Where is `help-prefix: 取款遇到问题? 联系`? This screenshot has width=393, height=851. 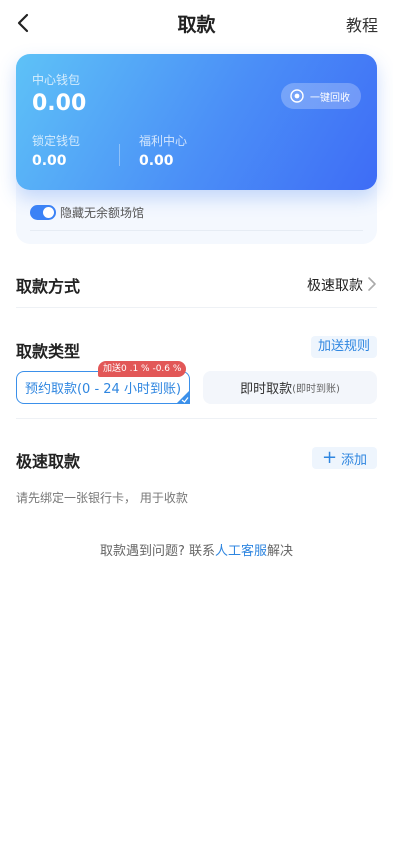 help-prefix: 取款遇到问题? 联系 is located at coordinates (157, 551).